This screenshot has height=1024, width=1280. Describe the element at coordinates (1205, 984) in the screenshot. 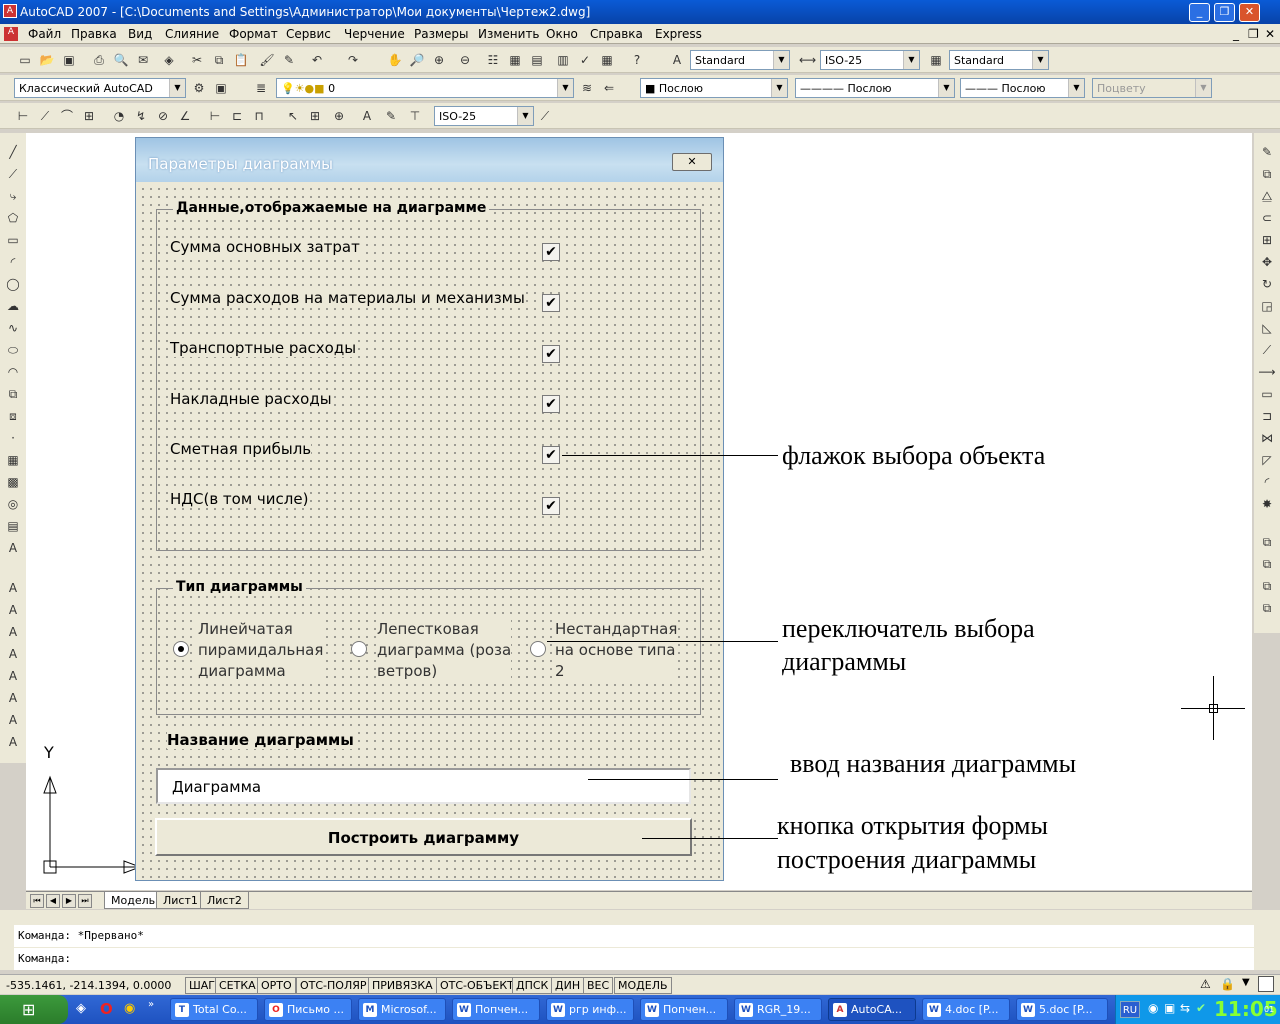

I see `communication-center-icon: ⚠` at that location.